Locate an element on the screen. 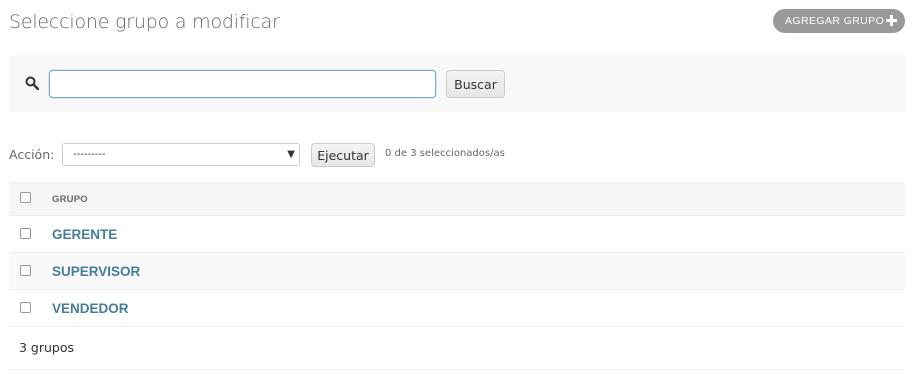 This screenshot has height=374, width=913. table-row: VENDEDOR is located at coordinates (457, 308).